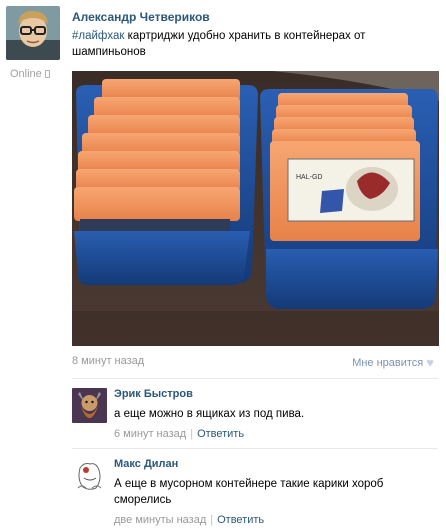 Image resolution: width=446 pixels, height=532 pixels. Describe the element at coordinates (141, 17) in the screenshot. I see `post-author: Александр Четвериков` at that location.